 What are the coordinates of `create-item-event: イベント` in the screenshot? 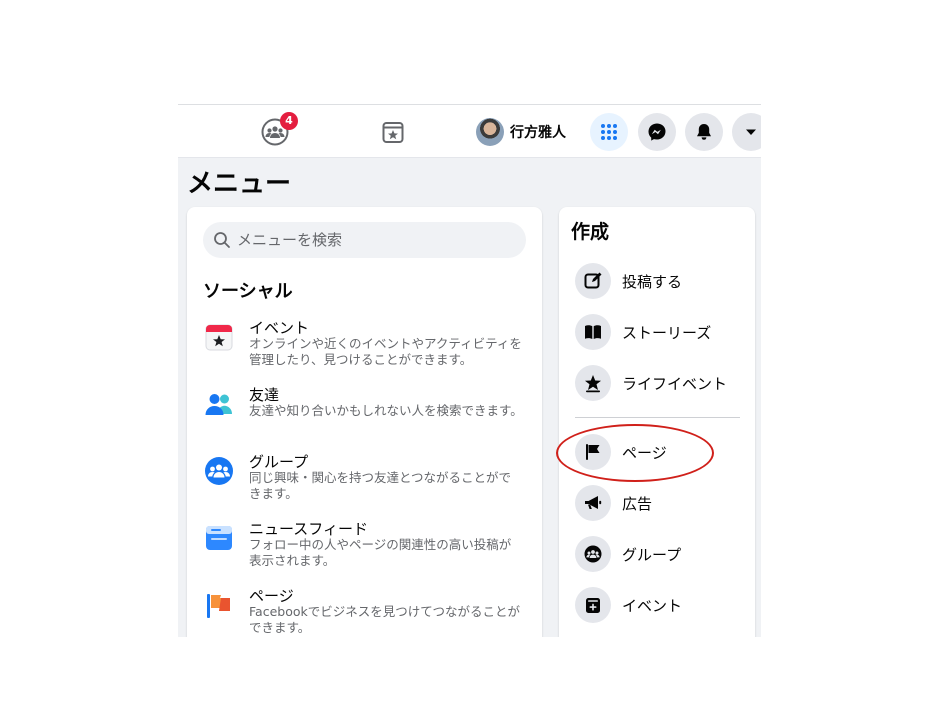 It's located at (660, 606).